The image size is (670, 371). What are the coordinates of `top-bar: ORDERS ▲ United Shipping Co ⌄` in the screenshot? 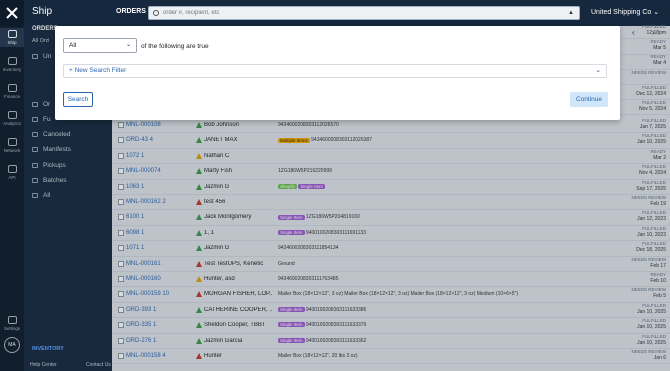 It's located at (391, 13).